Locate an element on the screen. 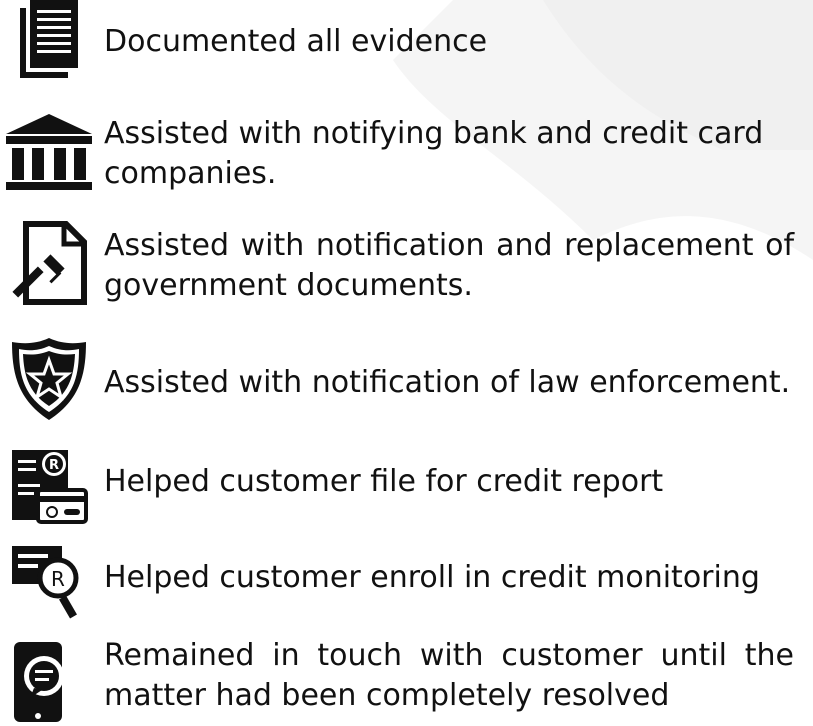  legal-document-icon is located at coordinates (49, 263).